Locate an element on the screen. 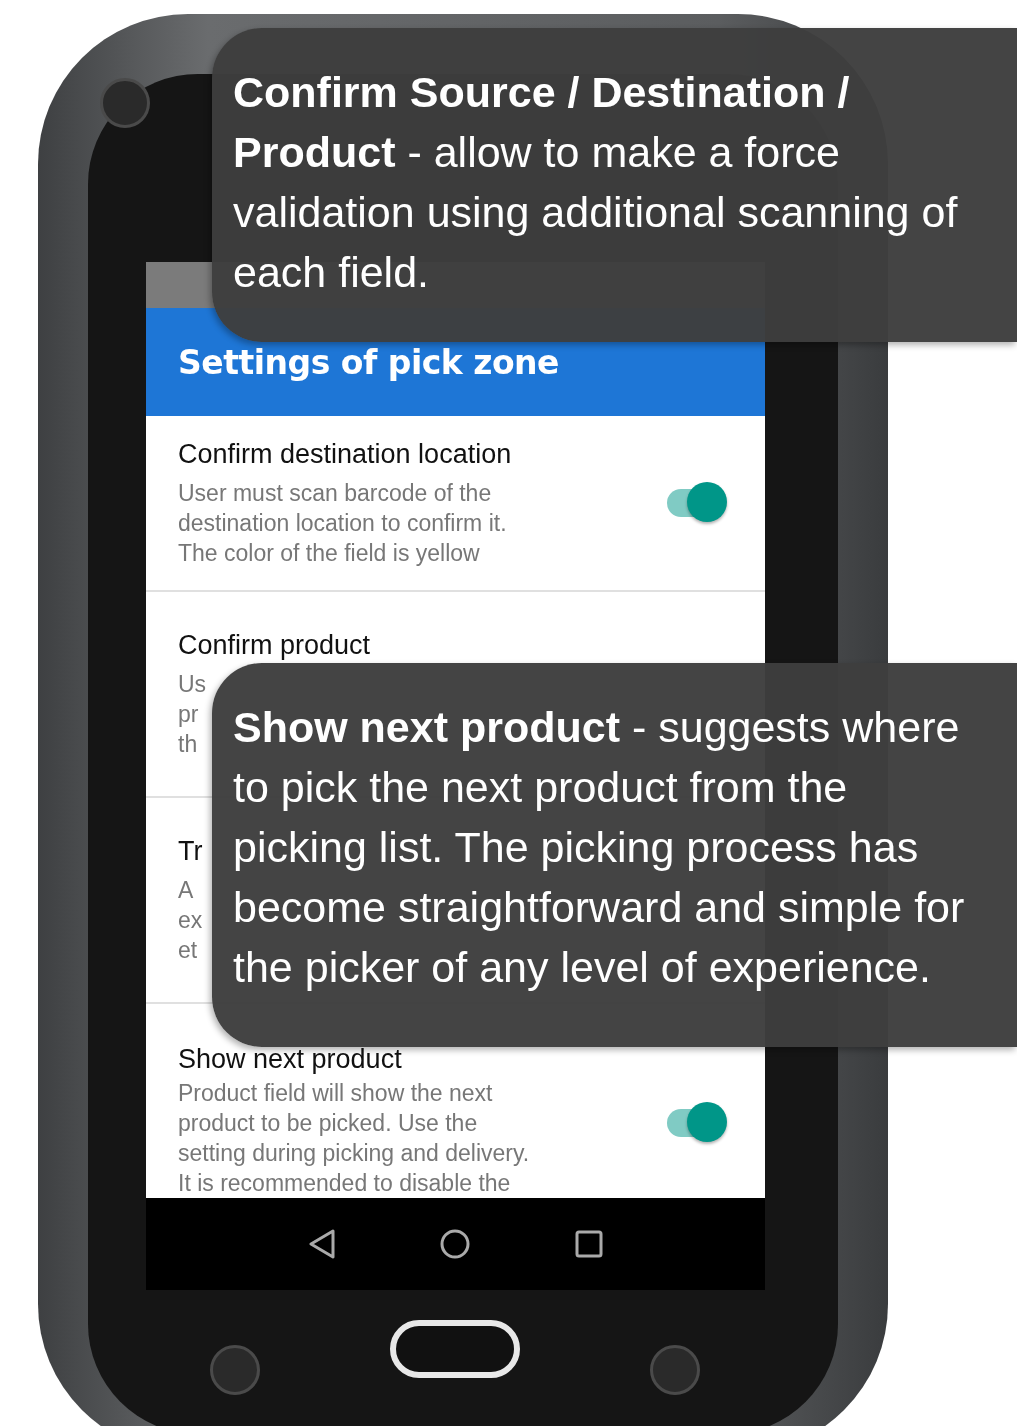  setting-title: Confirm destination location is located at coordinates (345, 454).